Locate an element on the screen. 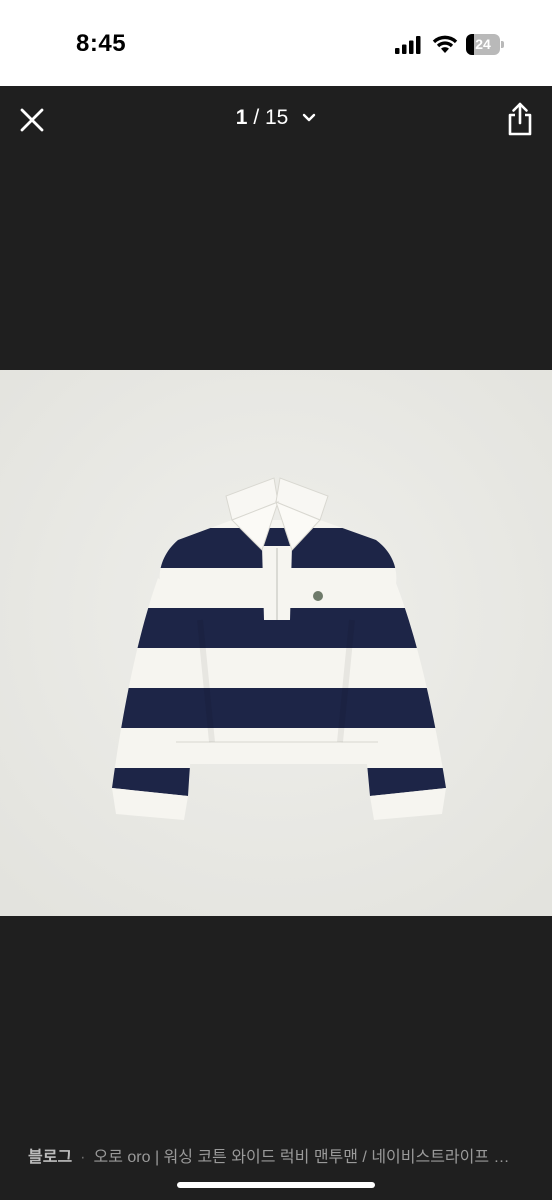 Image resolution: width=552 pixels, height=1200 pixels. wifi-icon is located at coordinates (445, 44).